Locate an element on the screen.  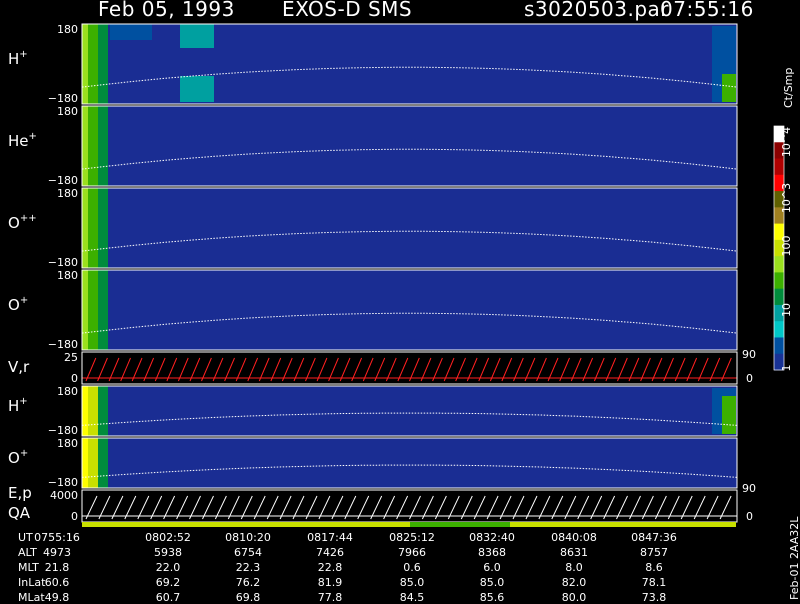
colorbar-label-4: 1 is located at coordinates (786, 368).